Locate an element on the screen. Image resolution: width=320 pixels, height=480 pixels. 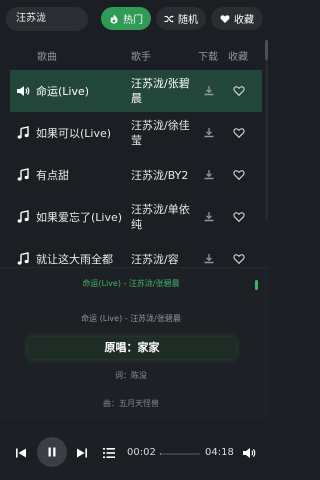
top-bar: 汪苏泷 热门 随机 收藏 is located at coordinates (135, 18).